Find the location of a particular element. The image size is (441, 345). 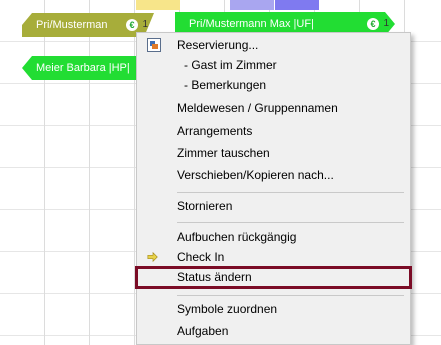

menu-item-label: - Bemerkungen is located at coordinates (225, 85).